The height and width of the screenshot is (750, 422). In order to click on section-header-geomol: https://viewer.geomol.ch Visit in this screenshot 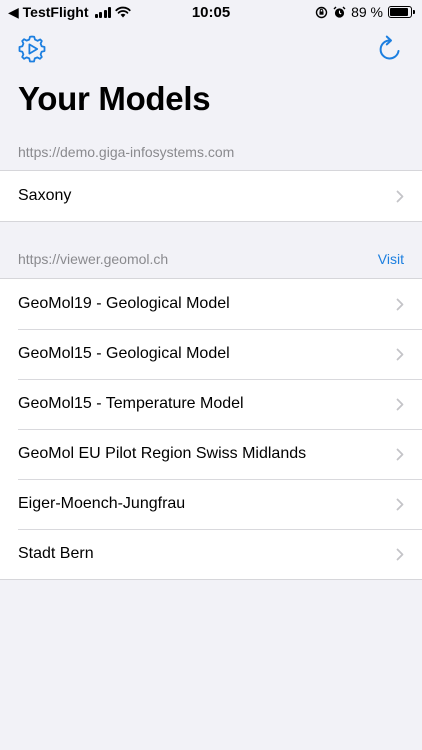, I will do `click(211, 259)`.